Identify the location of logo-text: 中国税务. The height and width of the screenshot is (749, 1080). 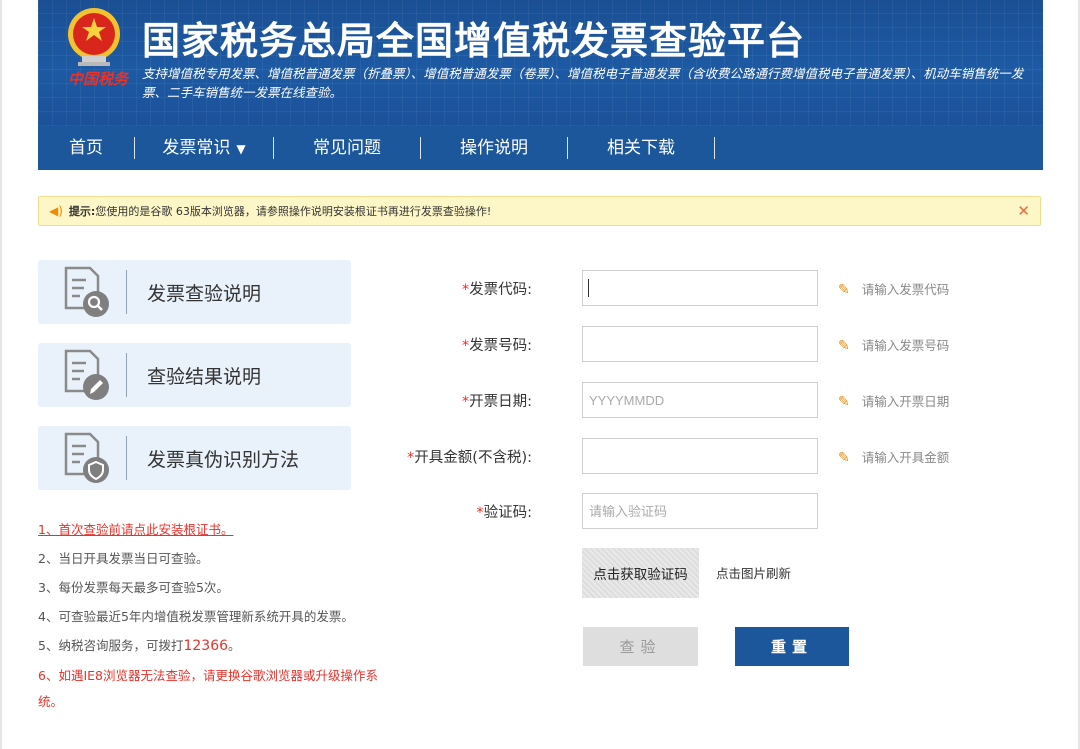
(98, 79).